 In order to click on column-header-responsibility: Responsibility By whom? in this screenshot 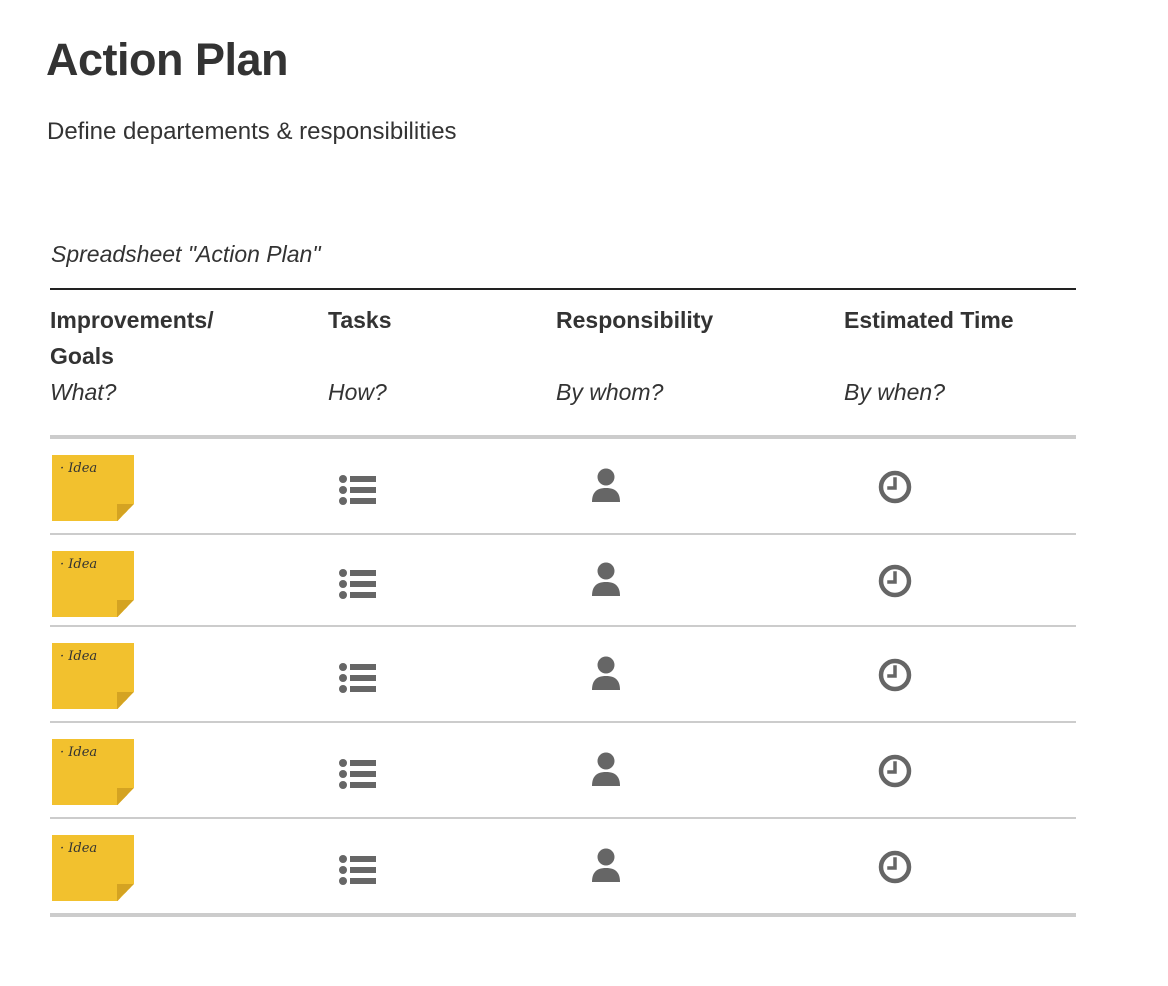, I will do `click(634, 356)`.